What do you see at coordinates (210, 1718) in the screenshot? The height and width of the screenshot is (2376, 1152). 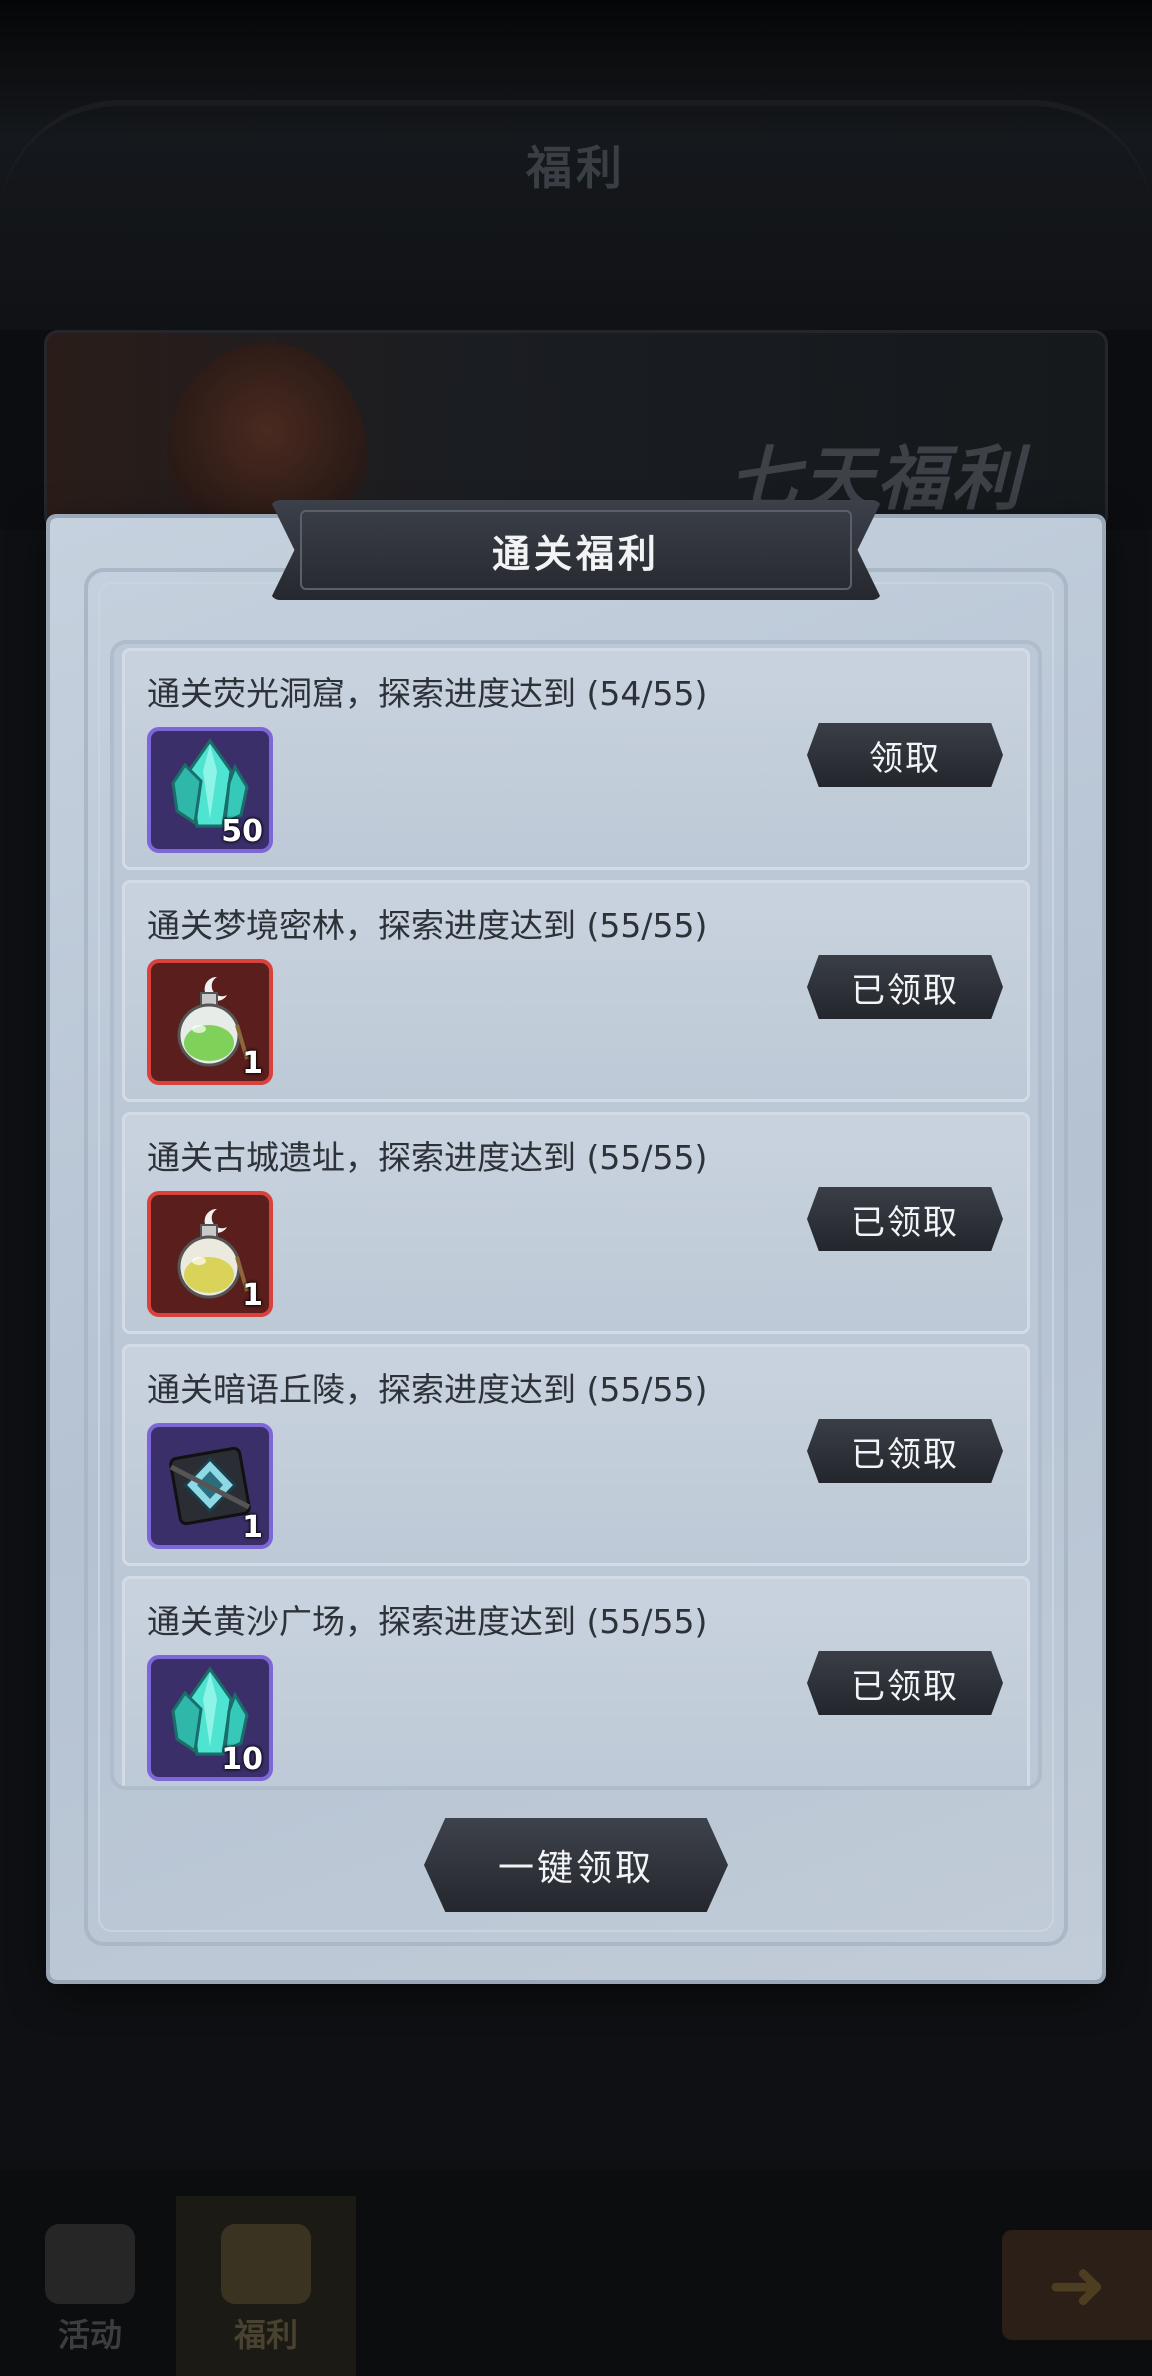 I see `reward-item-slot: 10` at bounding box center [210, 1718].